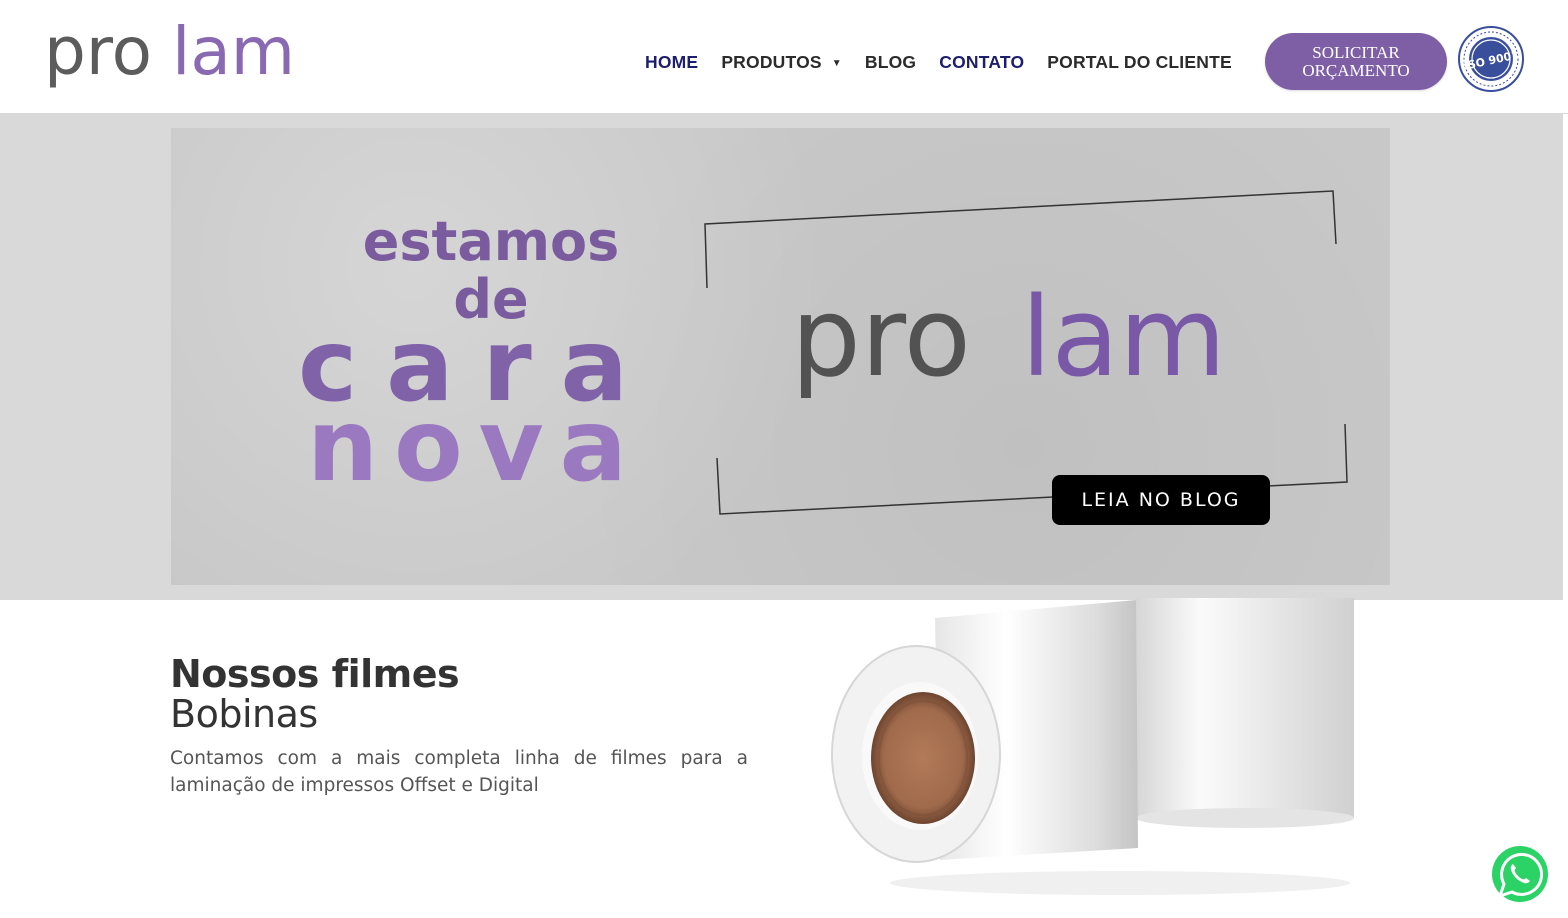 This screenshot has width=1568, height=918. I want to click on leia-no-blog-button: LEIA NO BLOG, so click(1161, 500).